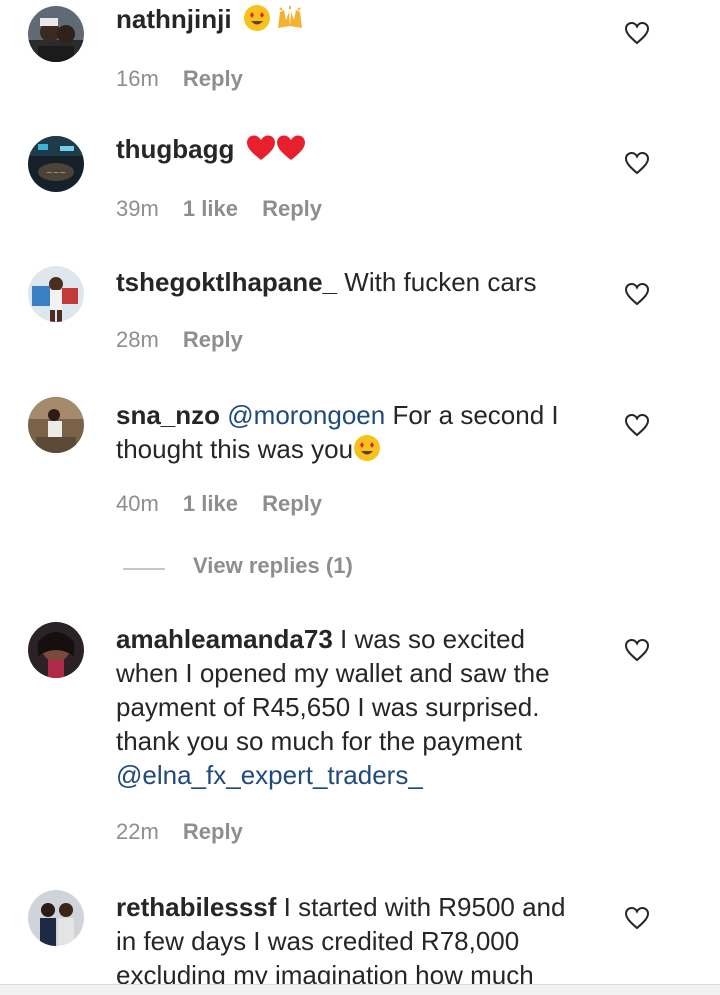  Describe the element at coordinates (137, 831) in the screenshot. I see `timestamp: 22m` at that location.